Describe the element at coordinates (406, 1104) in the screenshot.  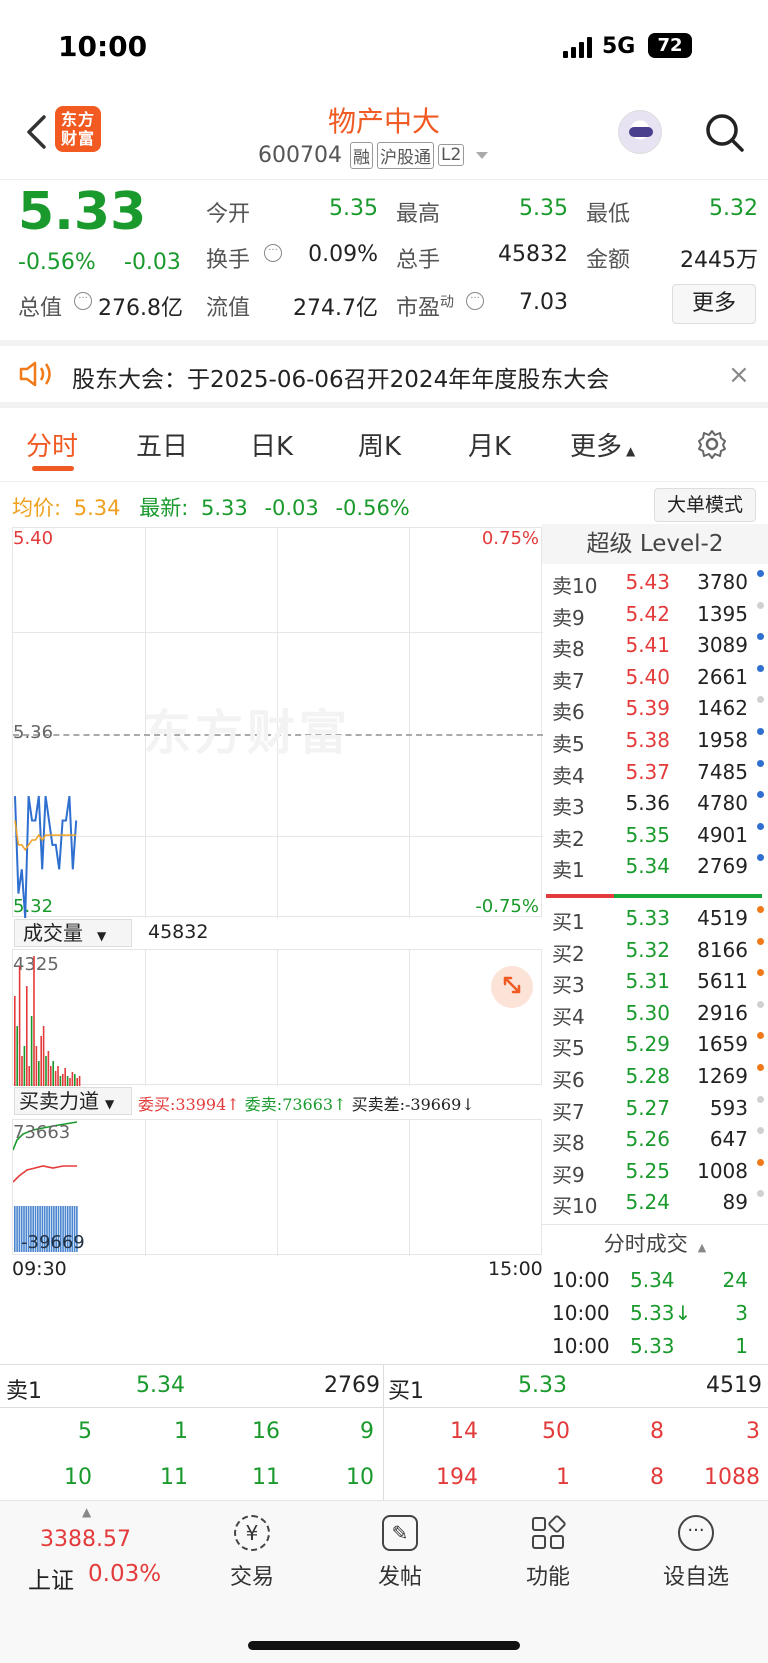
I see `force-diff: 买卖差:-39669` at that location.